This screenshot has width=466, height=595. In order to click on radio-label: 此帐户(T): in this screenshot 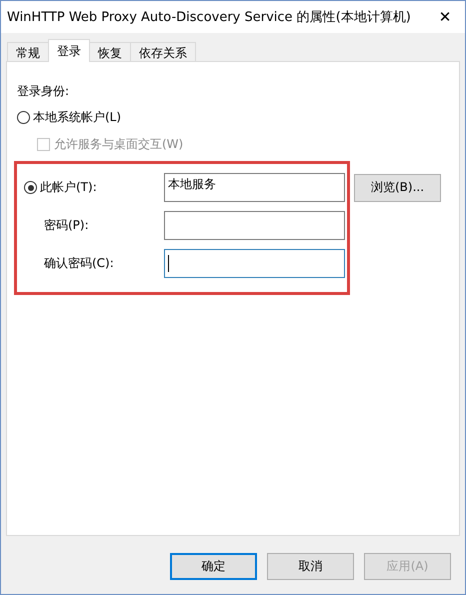, I will do `click(68, 187)`.